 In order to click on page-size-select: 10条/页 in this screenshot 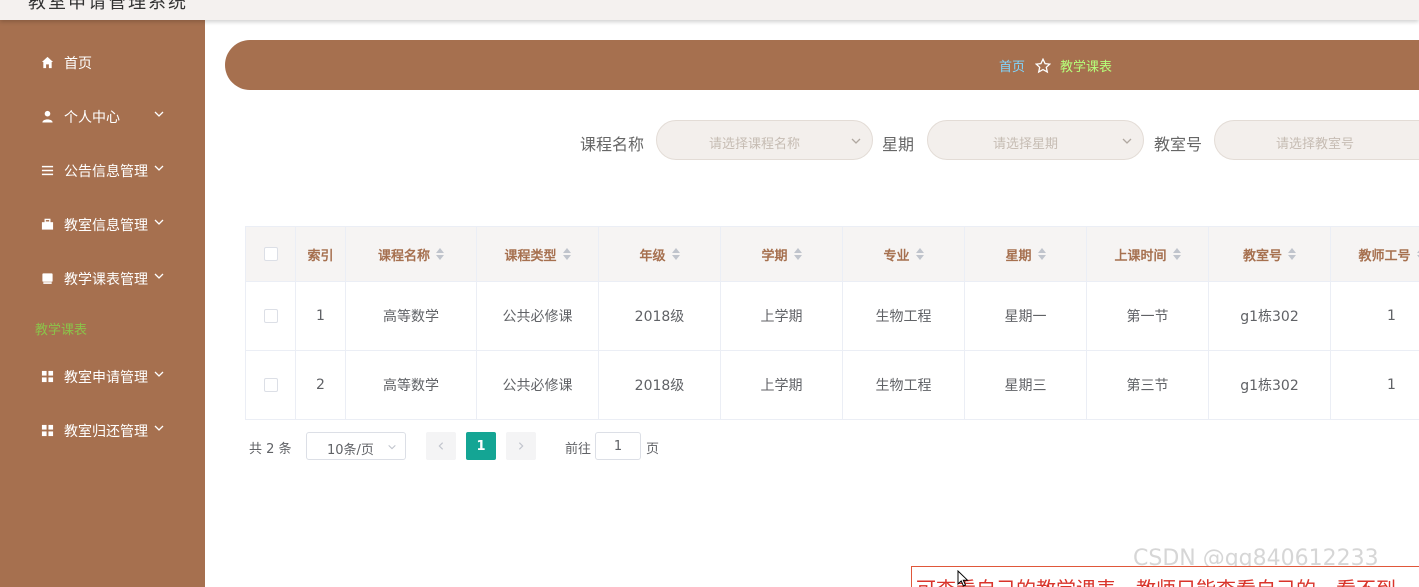, I will do `click(356, 446)`.